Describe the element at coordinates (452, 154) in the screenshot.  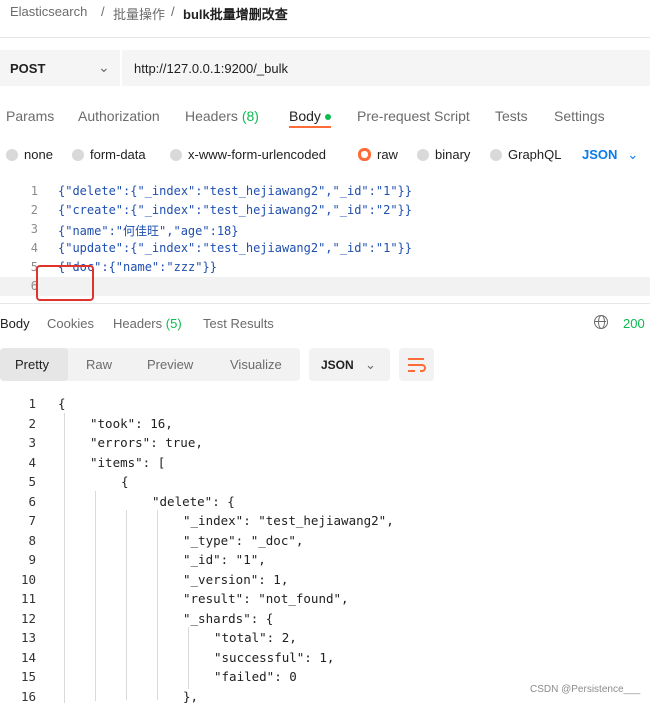
I see `radio-binary-label: binary` at that location.